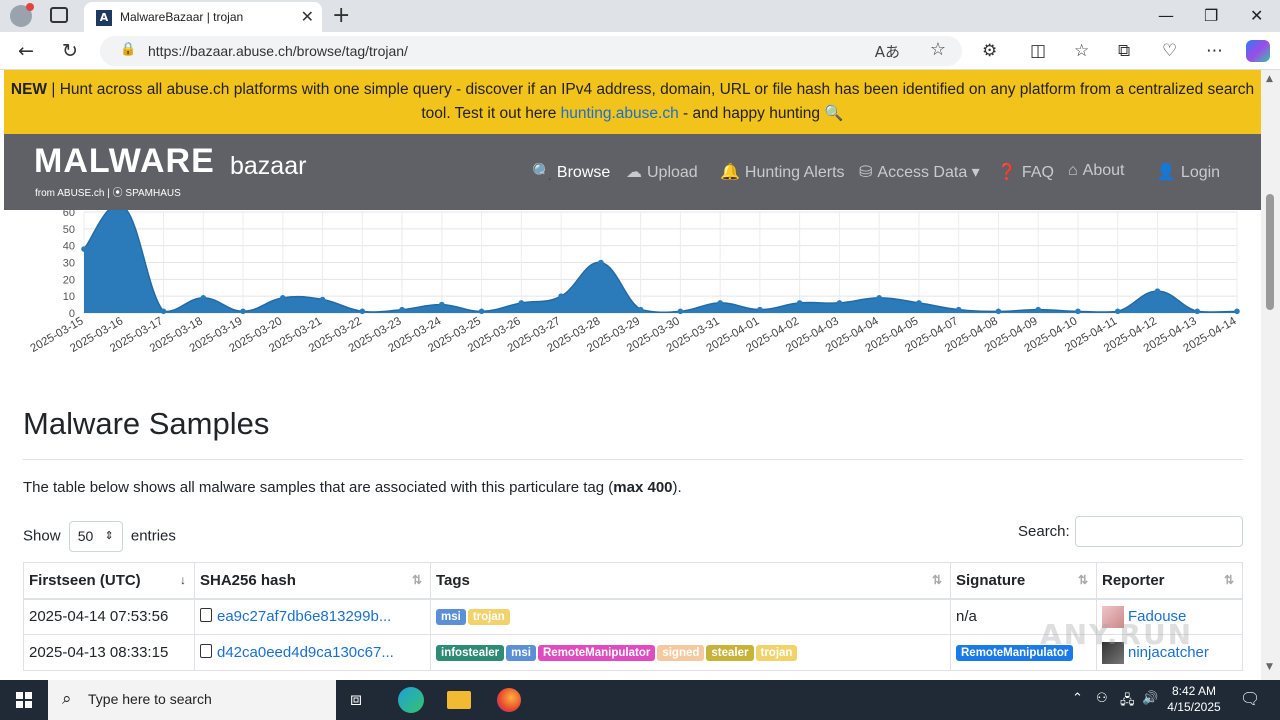 Image resolution: width=1280 pixels, height=720 pixels. Describe the element at coordinates (1127, 702) in the screenshot. I see `network-icon: 🖧` at that location.